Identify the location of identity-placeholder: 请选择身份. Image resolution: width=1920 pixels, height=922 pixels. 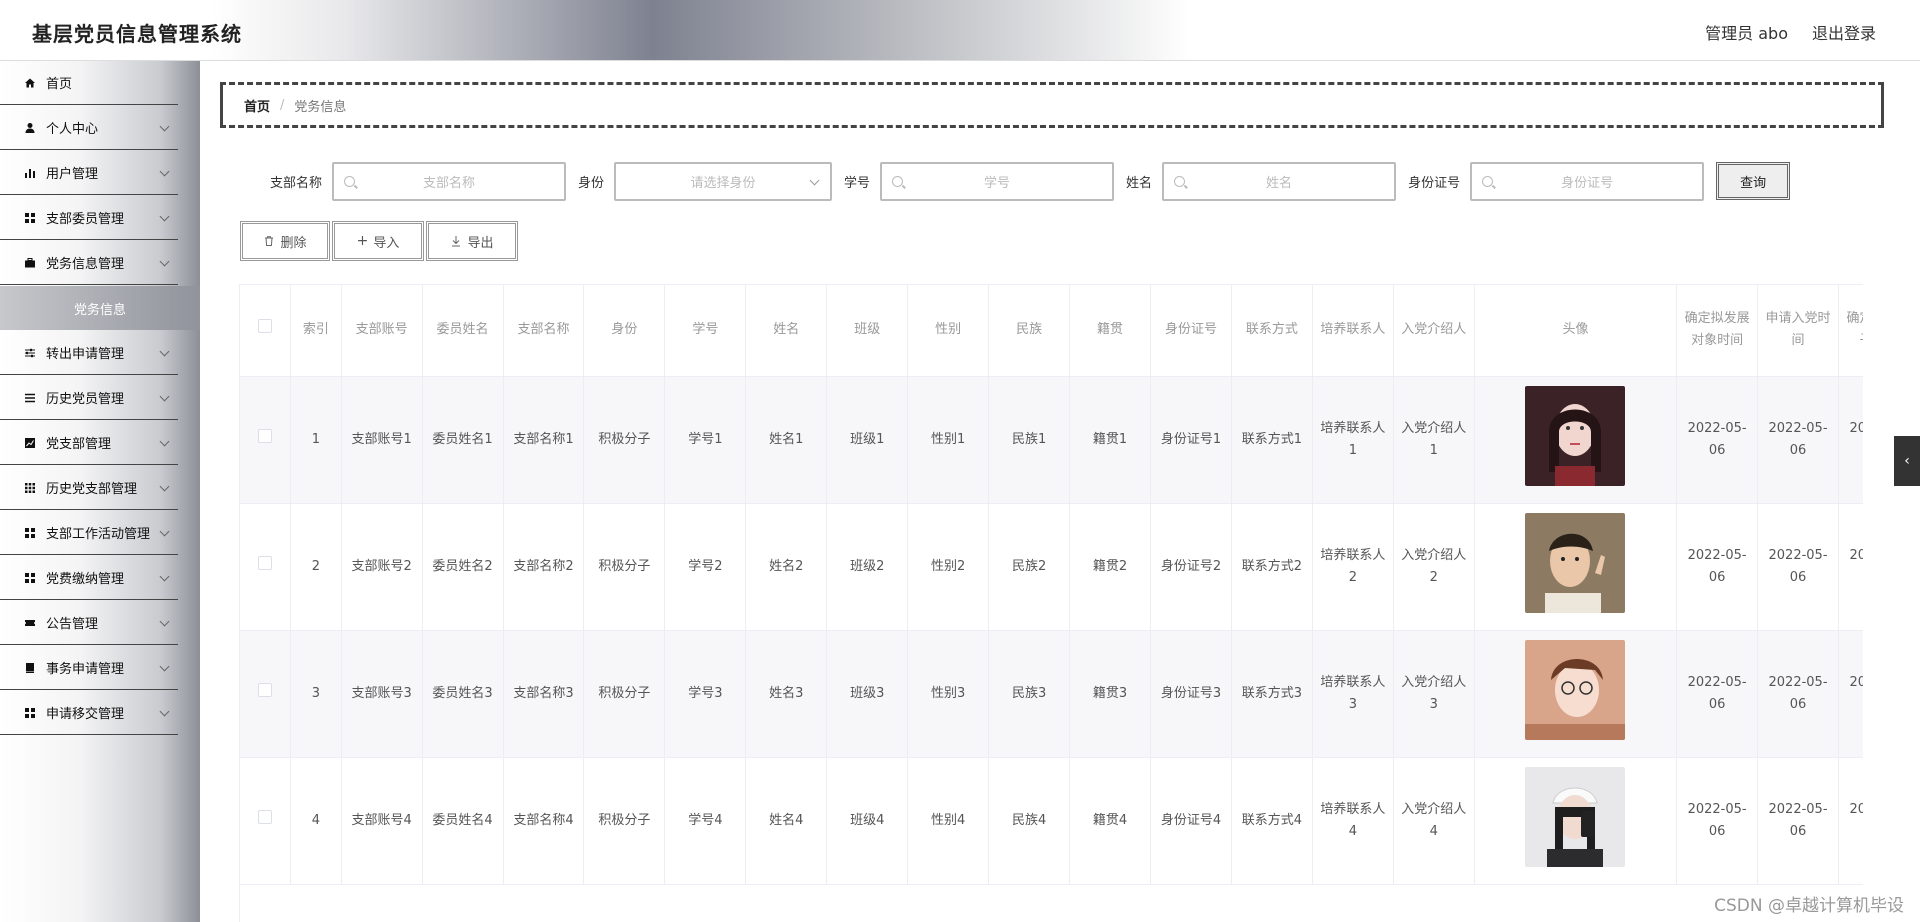
(723, 183).